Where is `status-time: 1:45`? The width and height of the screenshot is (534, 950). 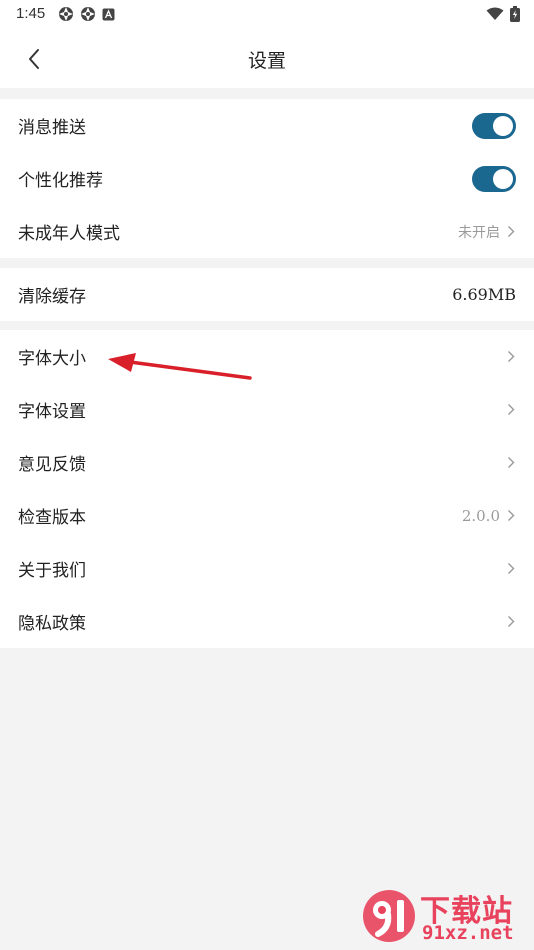 status-time: 1:45 is located at coordinates (31, 13).